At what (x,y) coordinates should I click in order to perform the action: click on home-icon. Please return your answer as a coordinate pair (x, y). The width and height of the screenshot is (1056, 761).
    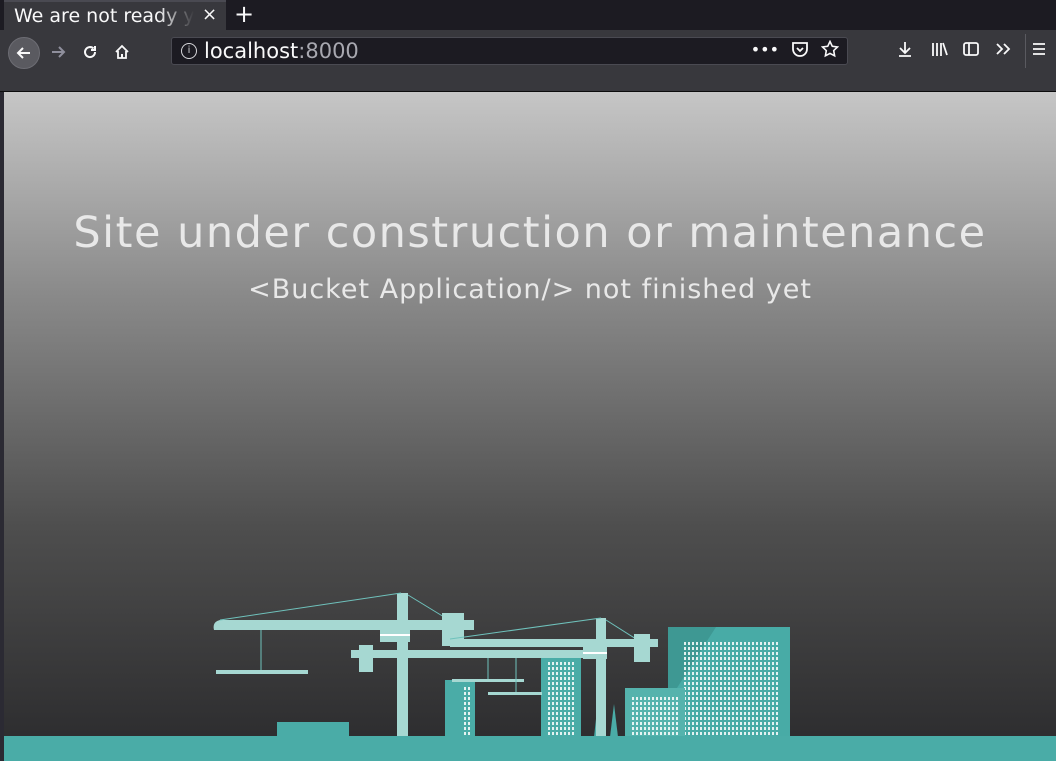
    Looking at the image, I should click on (122, 51).